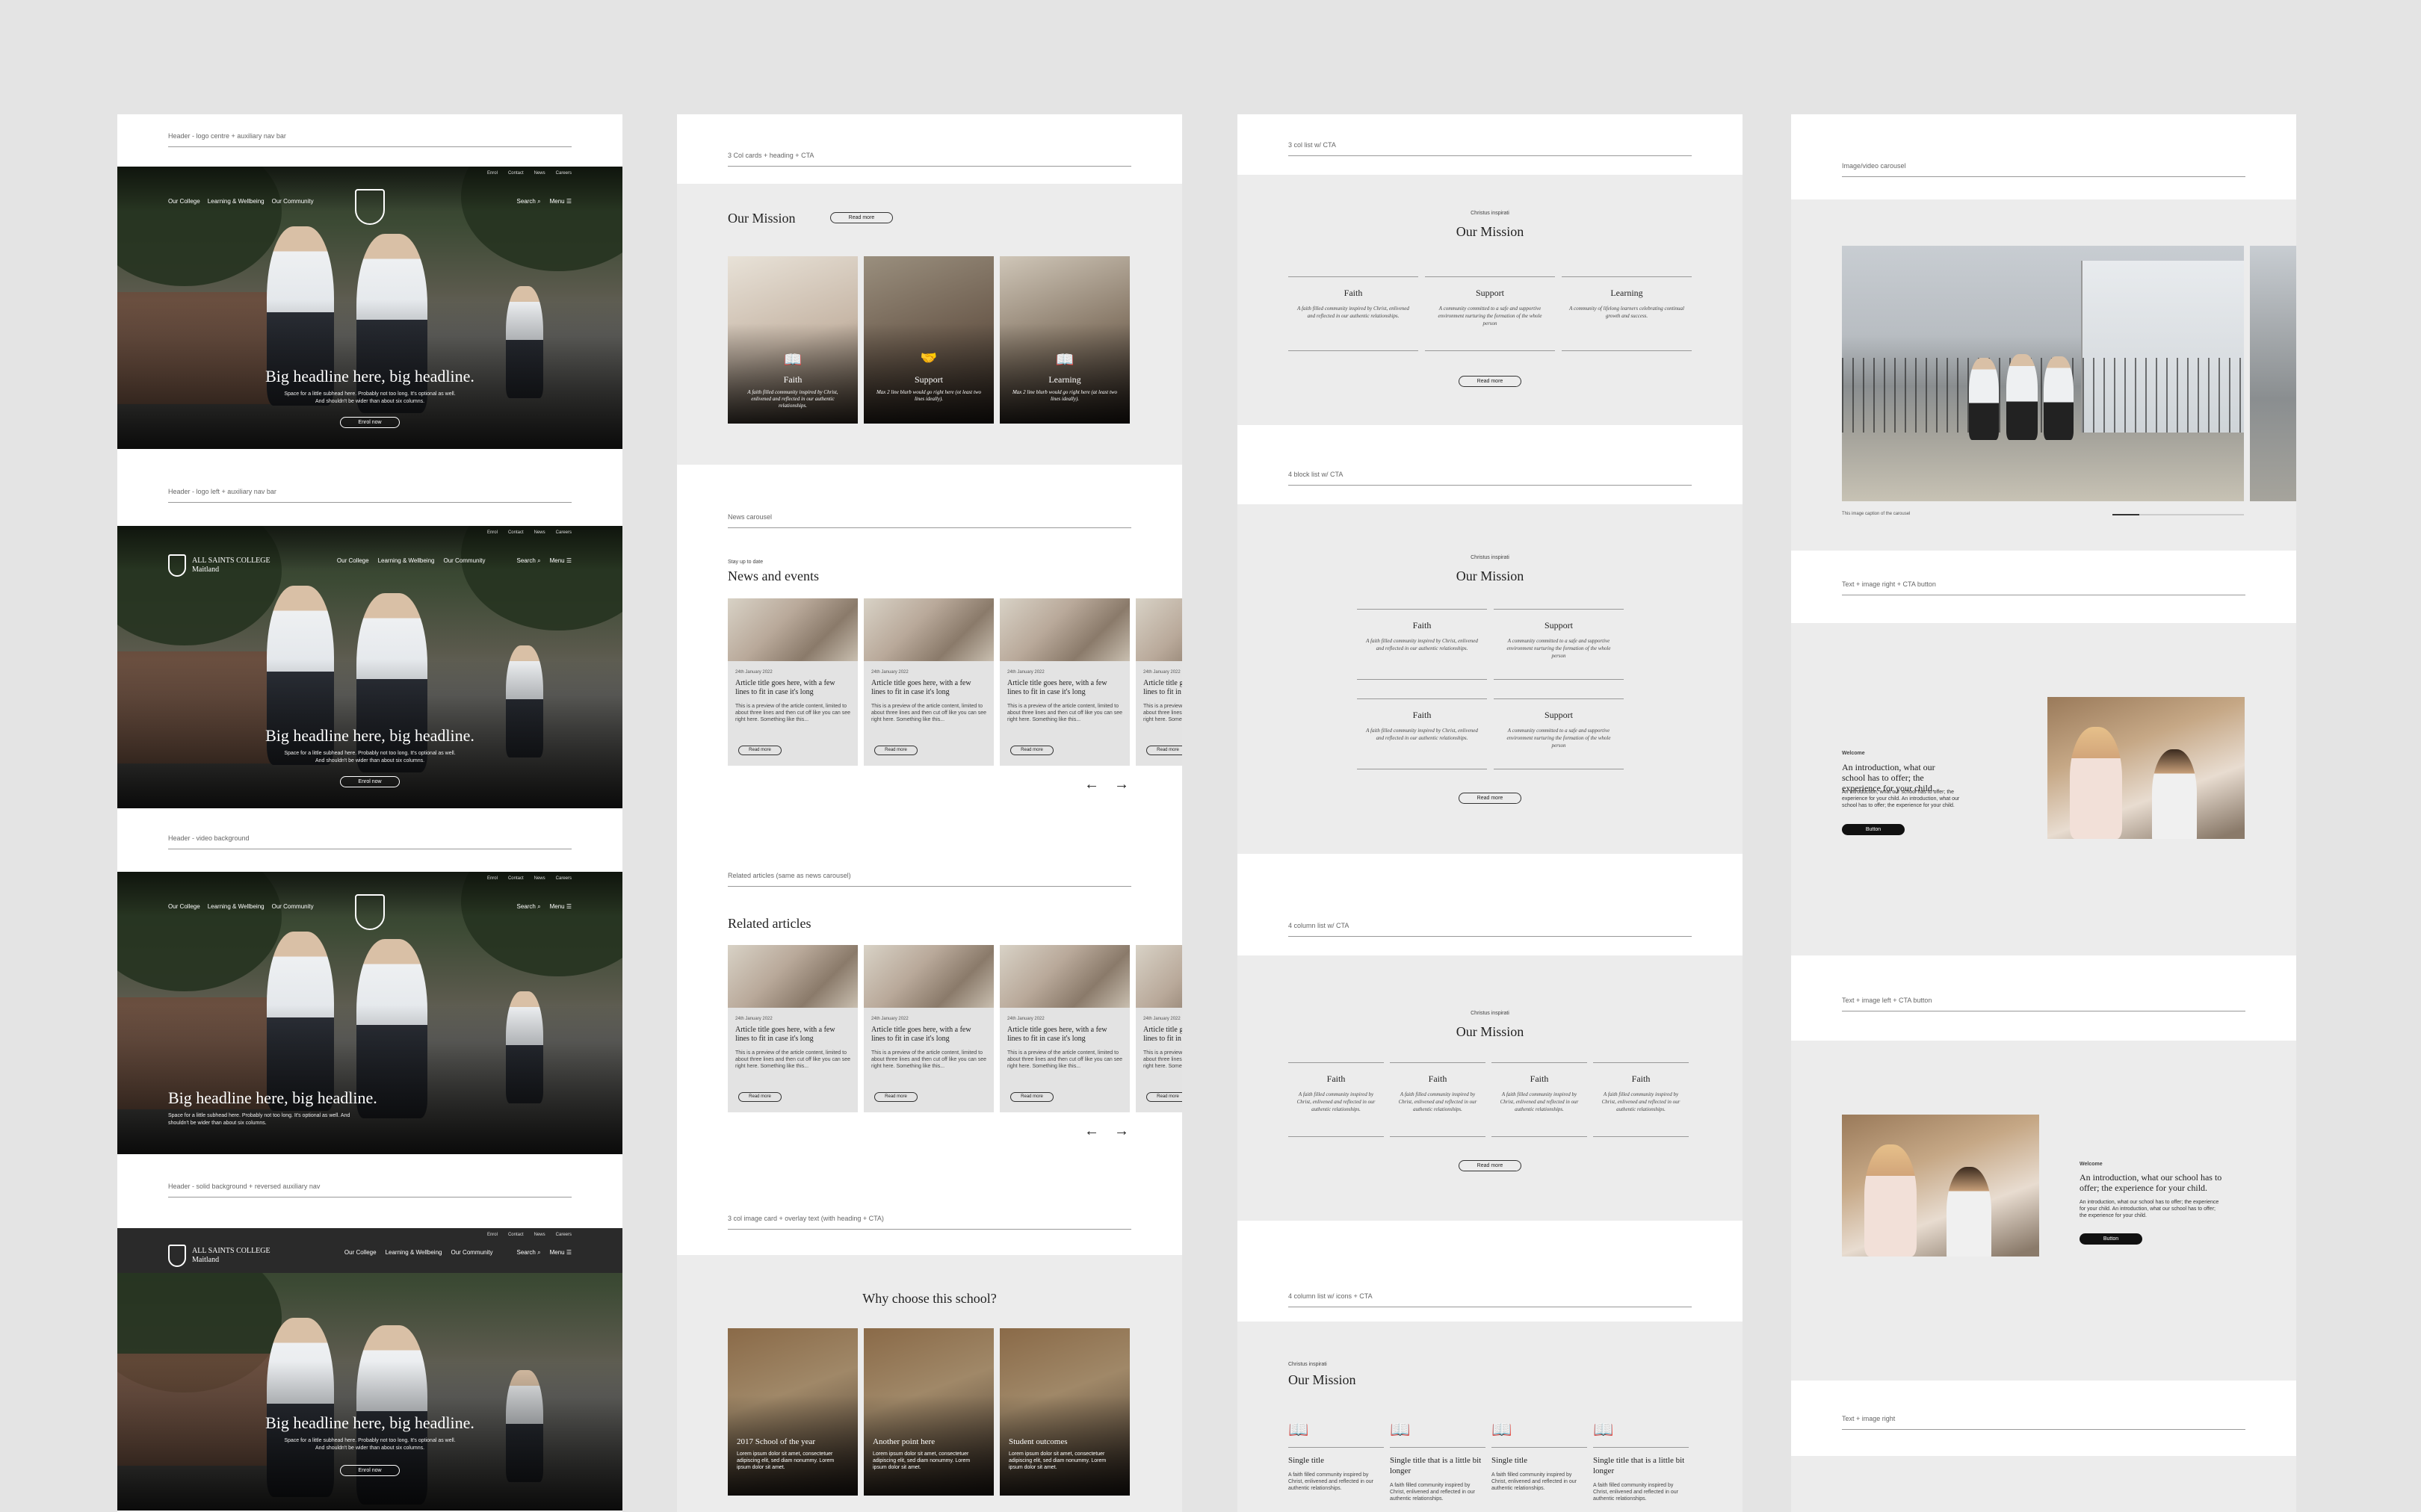 The image size is (2421, 1512). I want to click on section-label: Image/video carousel, so click(2043, 169).